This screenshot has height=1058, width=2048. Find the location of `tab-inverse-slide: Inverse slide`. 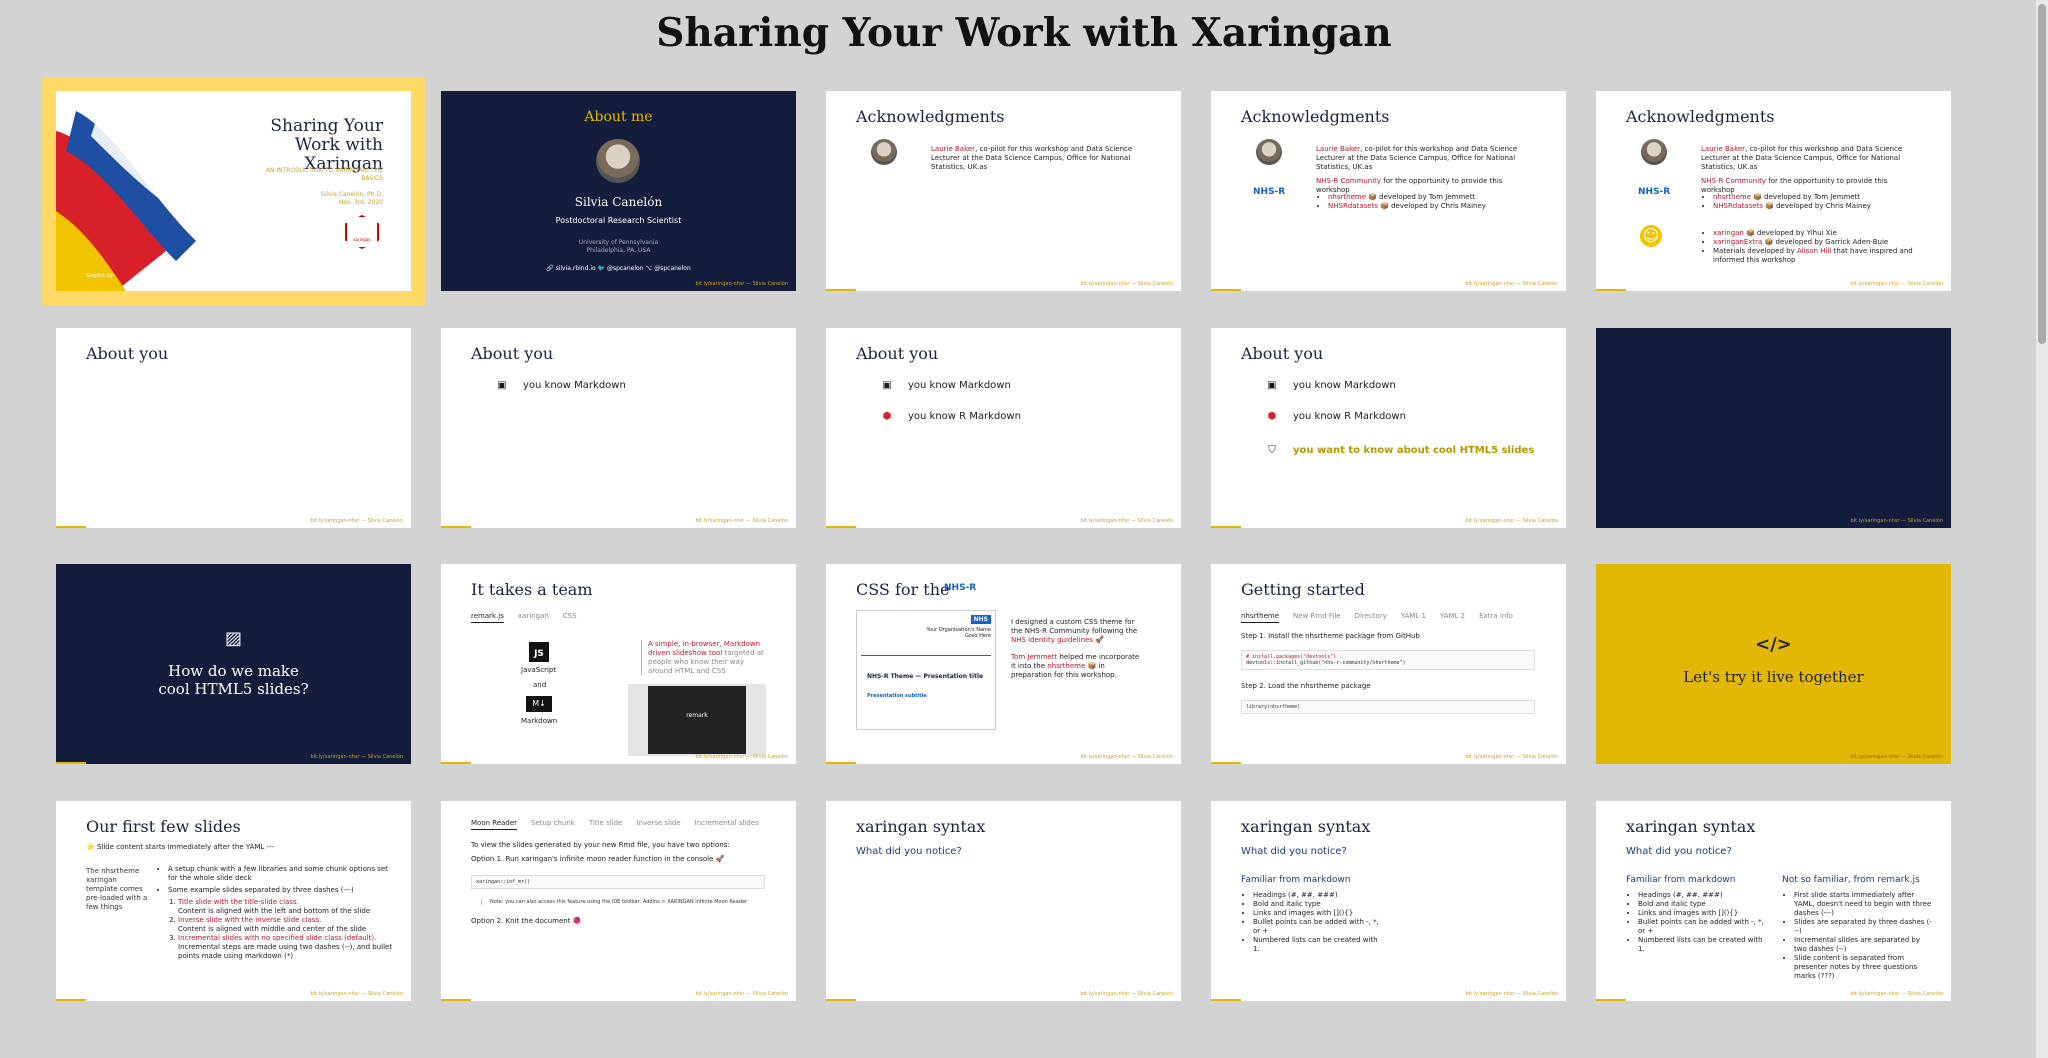

tab-inverse-slide: Inverse slide is located at coordinates (658, 824).